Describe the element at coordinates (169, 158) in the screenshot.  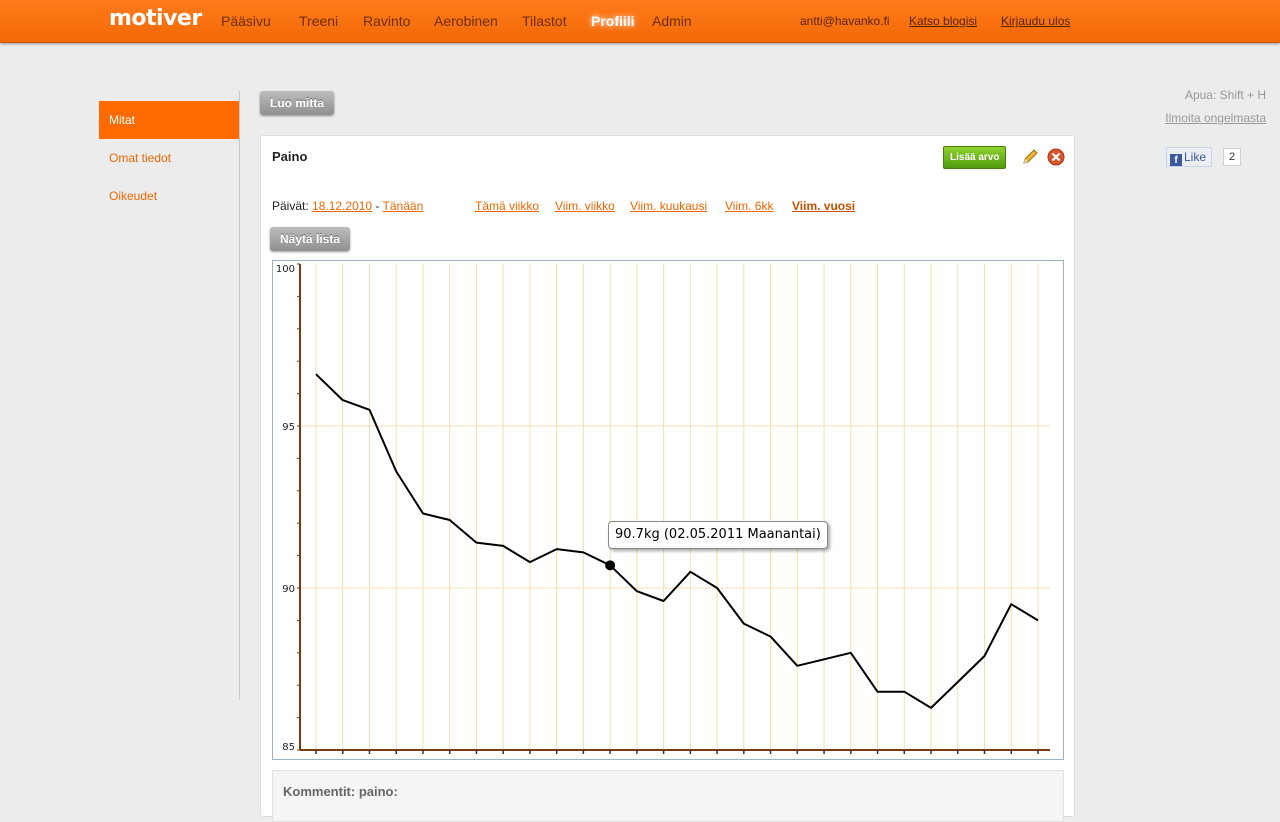
I see `sidebar-item-omat-tiedot: Omat tiedot` at that location.